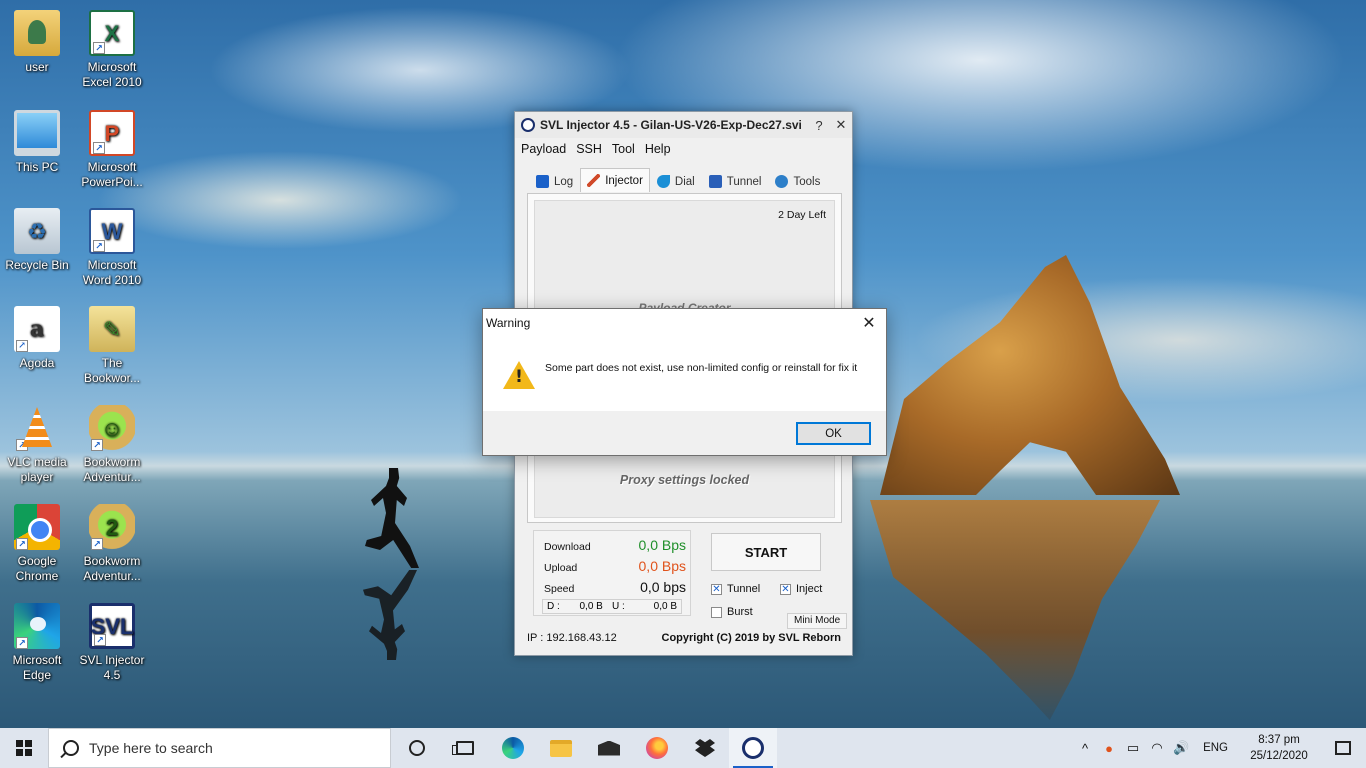 The width and height of the screenshot is (1366, 768). Describe the element at coordinates (519, 375) in the screenshot. I see `warning-icon` at that location.